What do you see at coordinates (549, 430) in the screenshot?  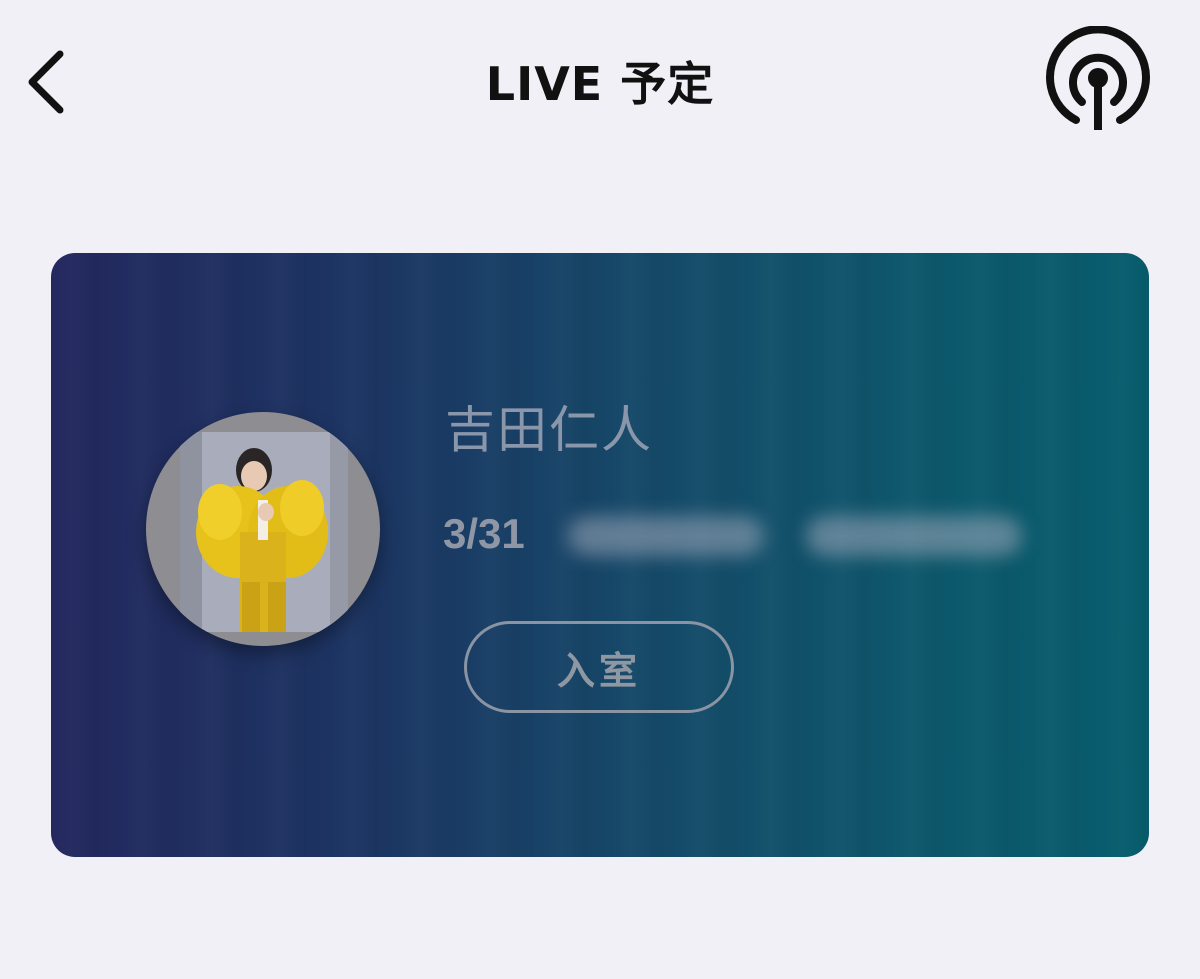 I see `streamer-name: 吉田仁人` at bounding box center [549, 430].